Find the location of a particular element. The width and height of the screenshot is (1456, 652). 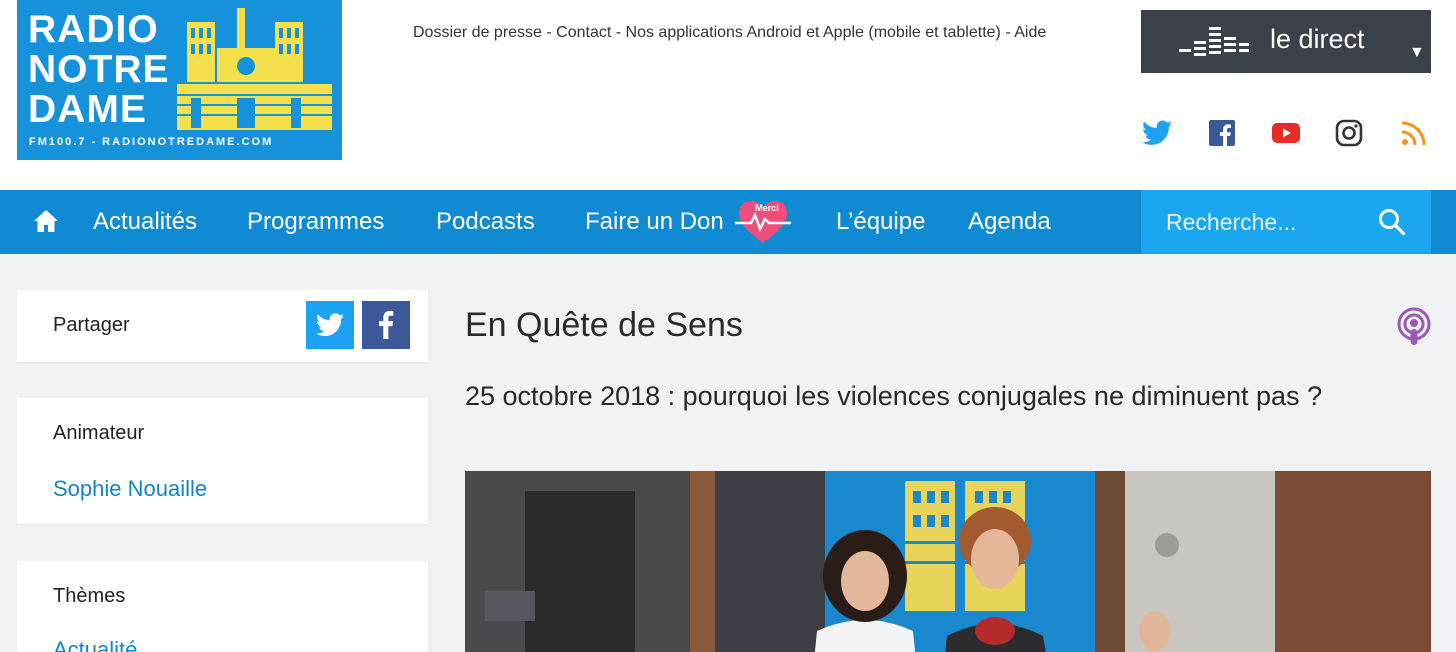

themes-heading: Thèmes is located at coordinates (89, 596).